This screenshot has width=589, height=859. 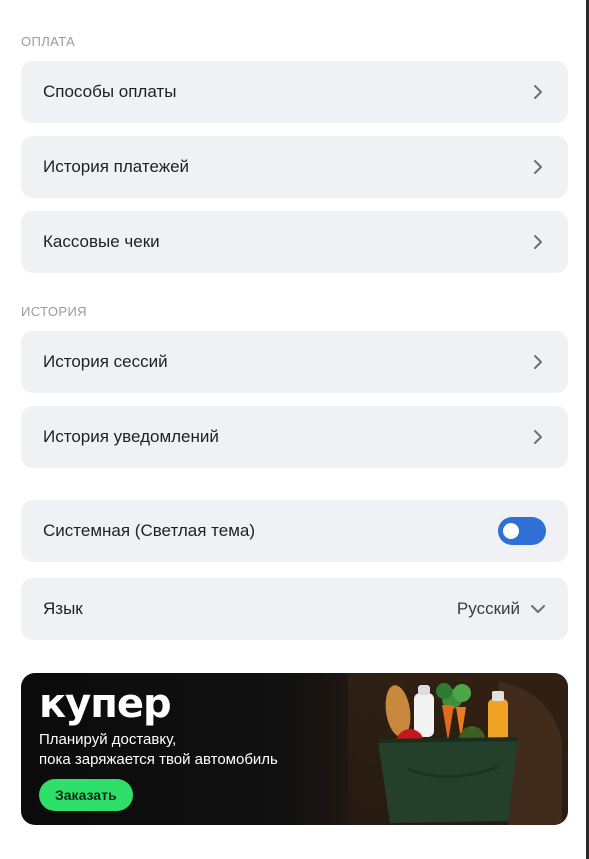 I want to click on order-button: Заказать, so click(x=86, y=795).